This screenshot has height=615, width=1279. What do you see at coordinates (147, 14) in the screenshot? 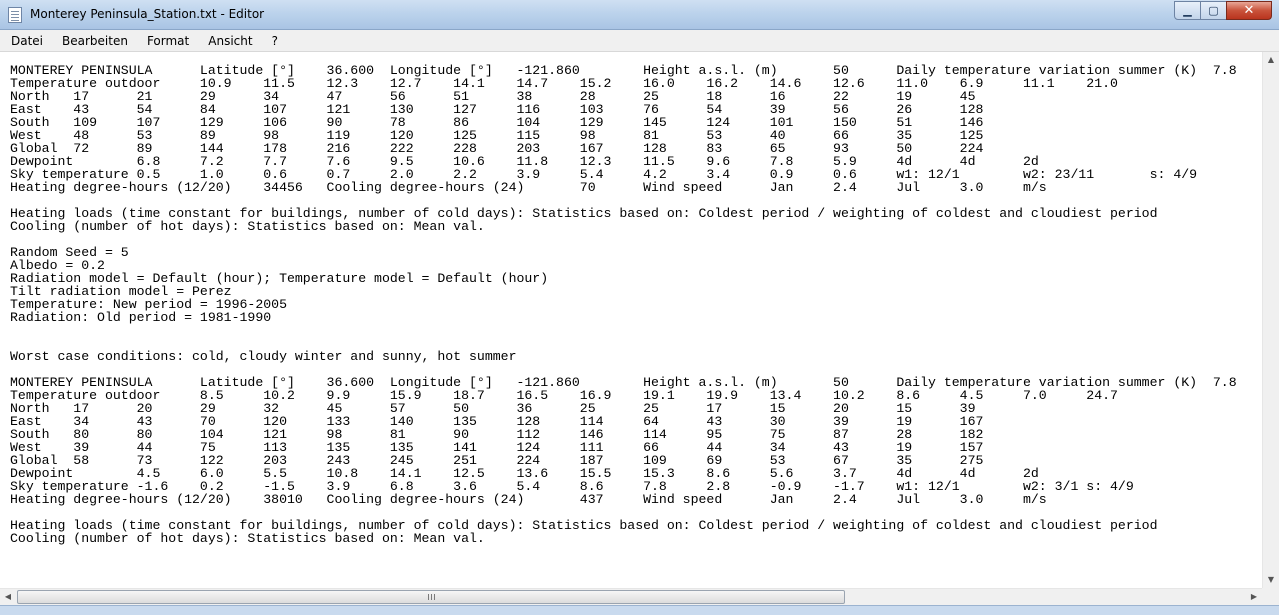
I see `window-title: Monterey Peninsula_Station.txt - Editor` at bounding box center [147, 14].